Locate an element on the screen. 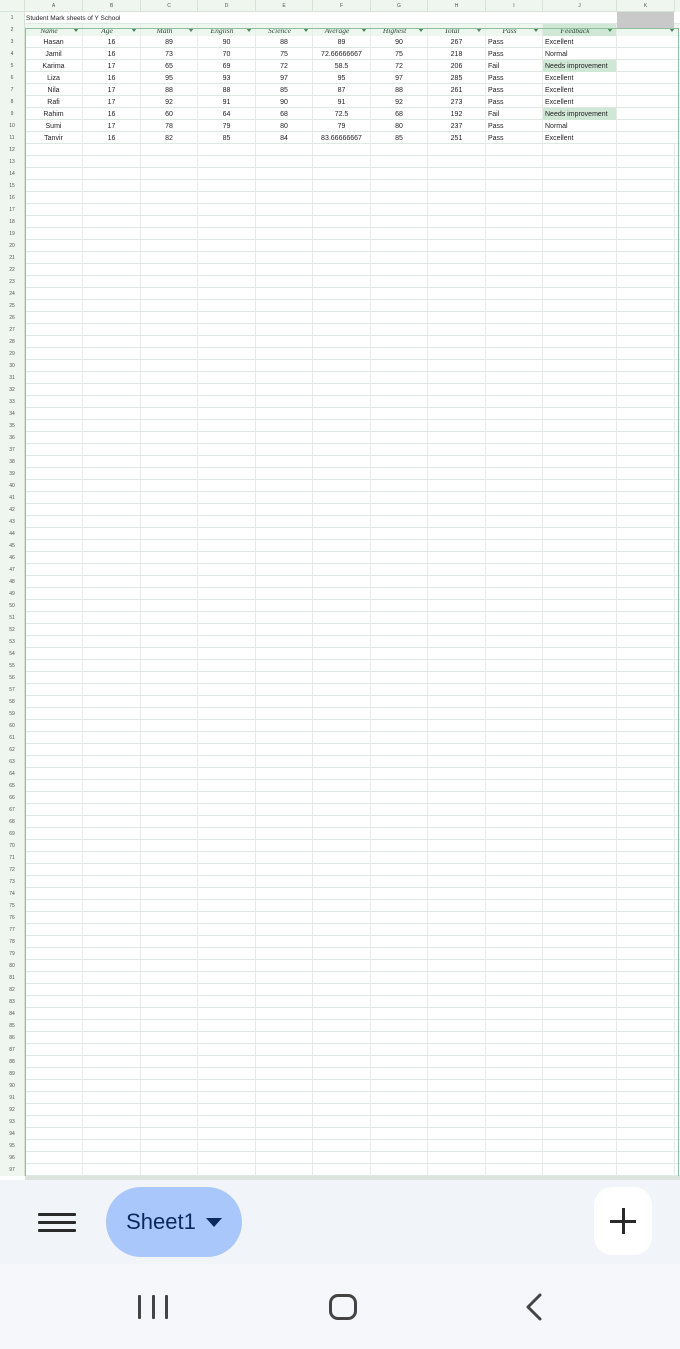 This screenshot has height=1349, width=680. data-cell: 68 is located at coordinates (399, 114).